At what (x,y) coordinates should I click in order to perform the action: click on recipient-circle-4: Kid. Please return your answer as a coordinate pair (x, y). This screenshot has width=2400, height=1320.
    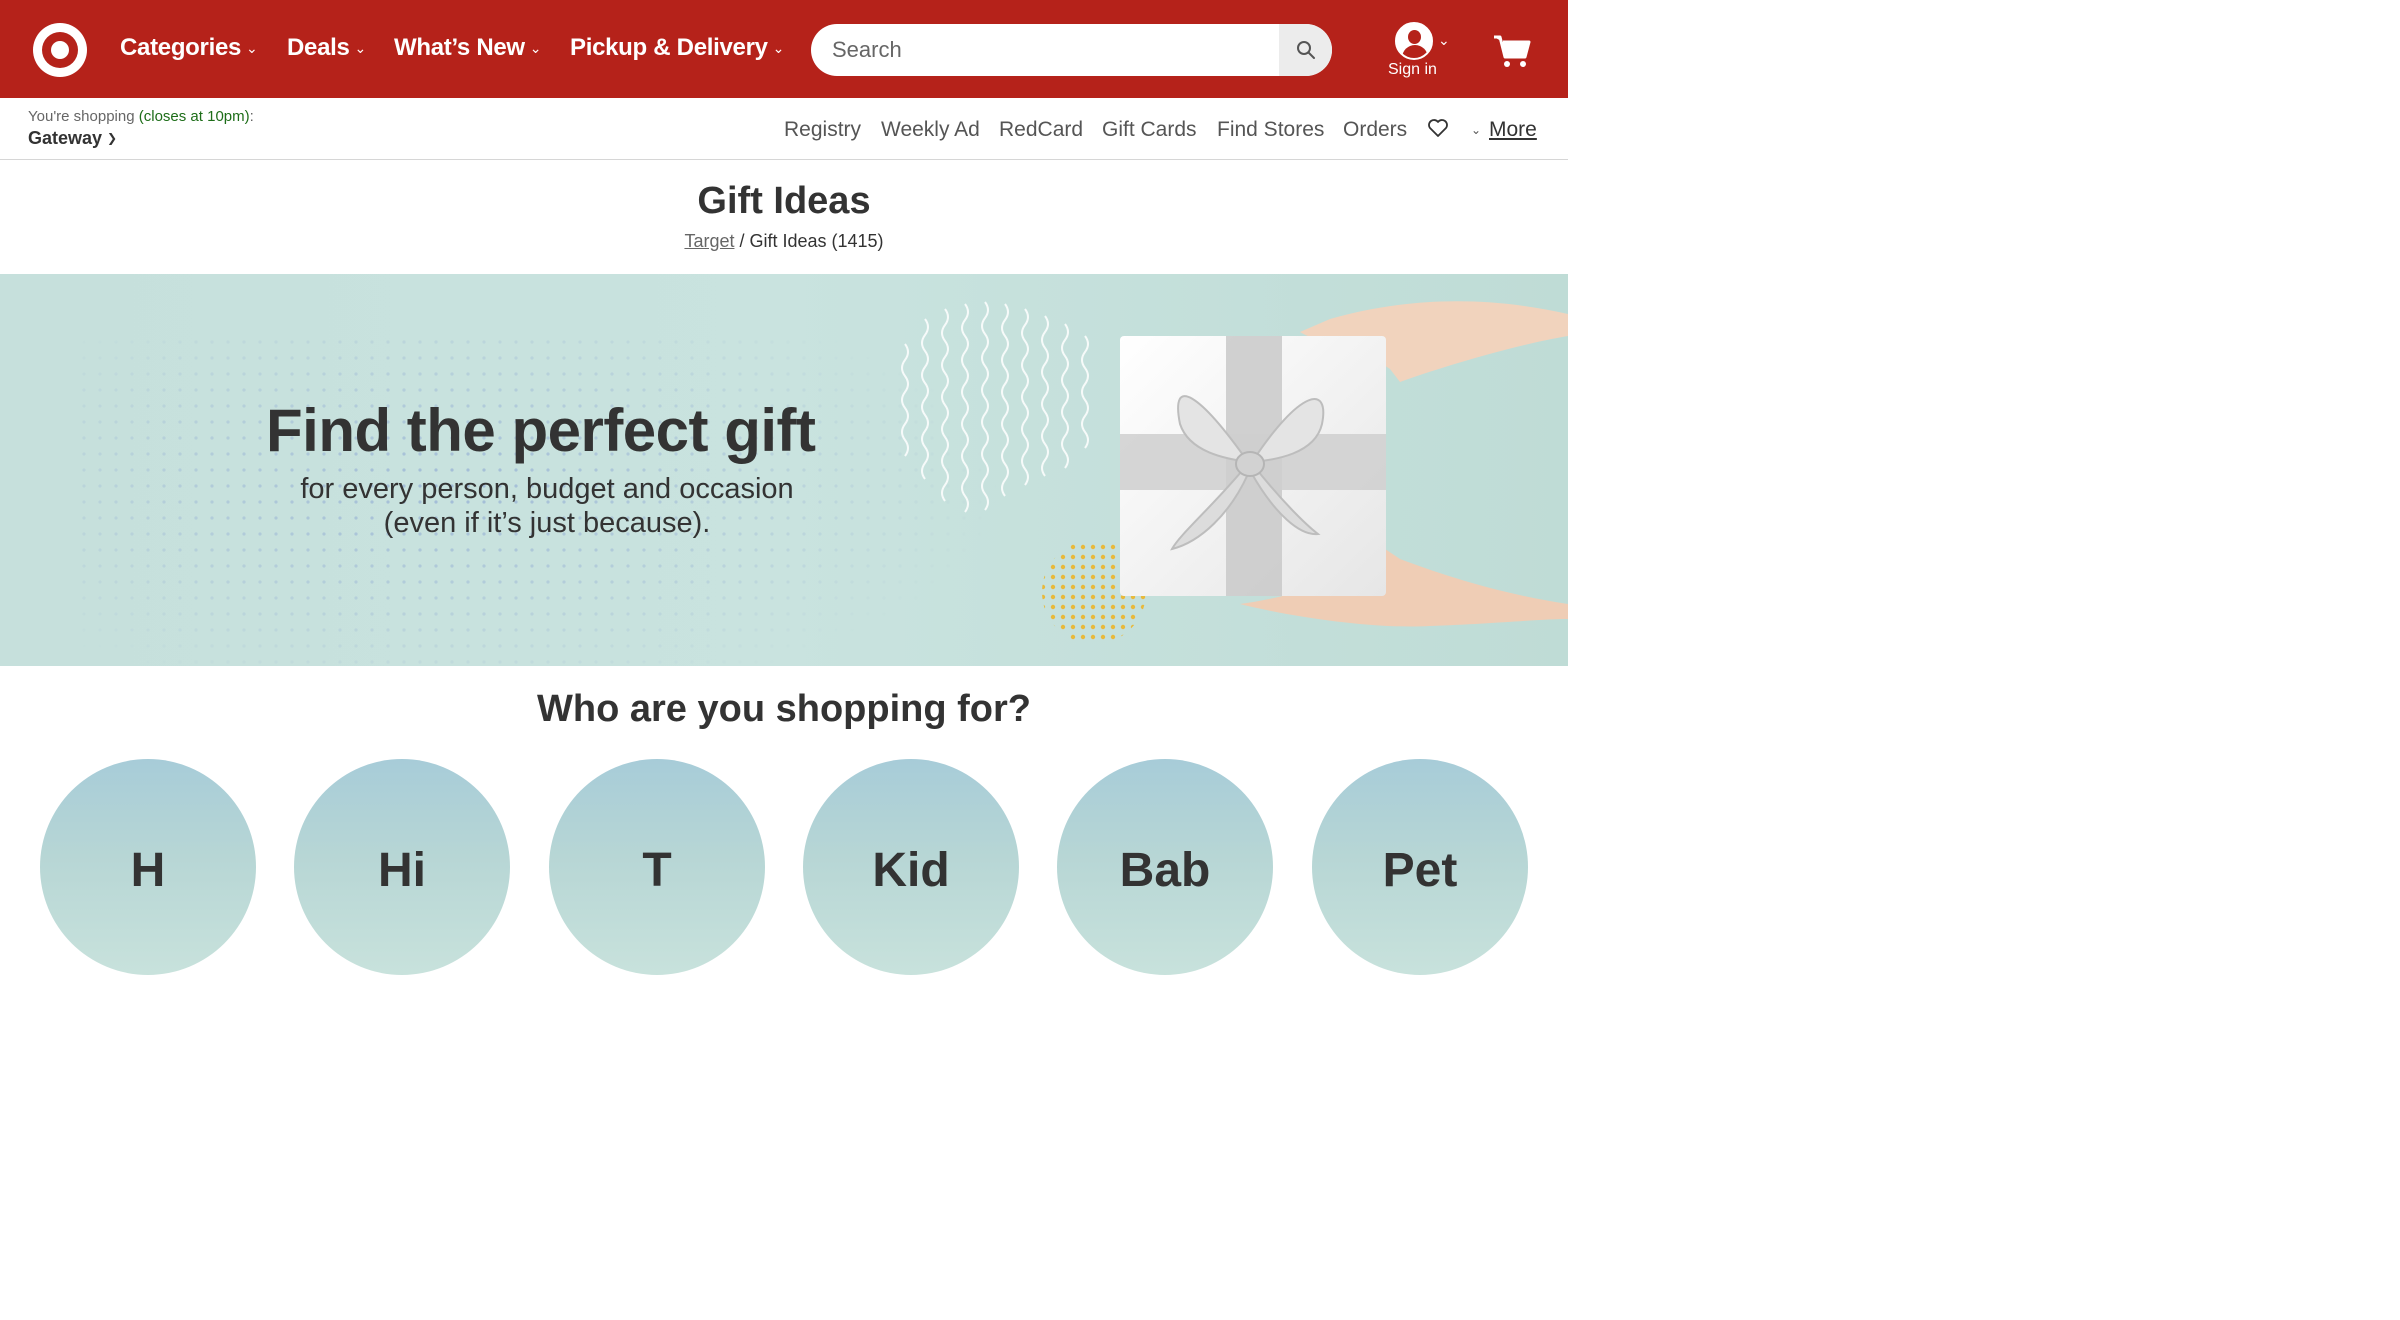
    Looking at the image, I should click on (911, 867).